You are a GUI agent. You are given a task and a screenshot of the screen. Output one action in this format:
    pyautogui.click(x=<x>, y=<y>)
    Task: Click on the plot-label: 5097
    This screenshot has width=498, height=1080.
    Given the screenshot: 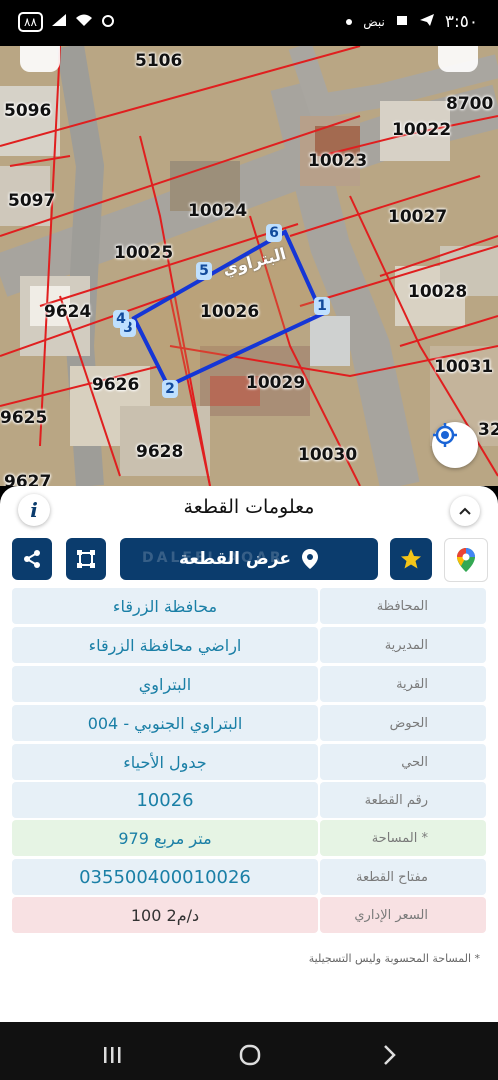 What is the action you would take?
    pyautogui.click(x=32, y=201)
    